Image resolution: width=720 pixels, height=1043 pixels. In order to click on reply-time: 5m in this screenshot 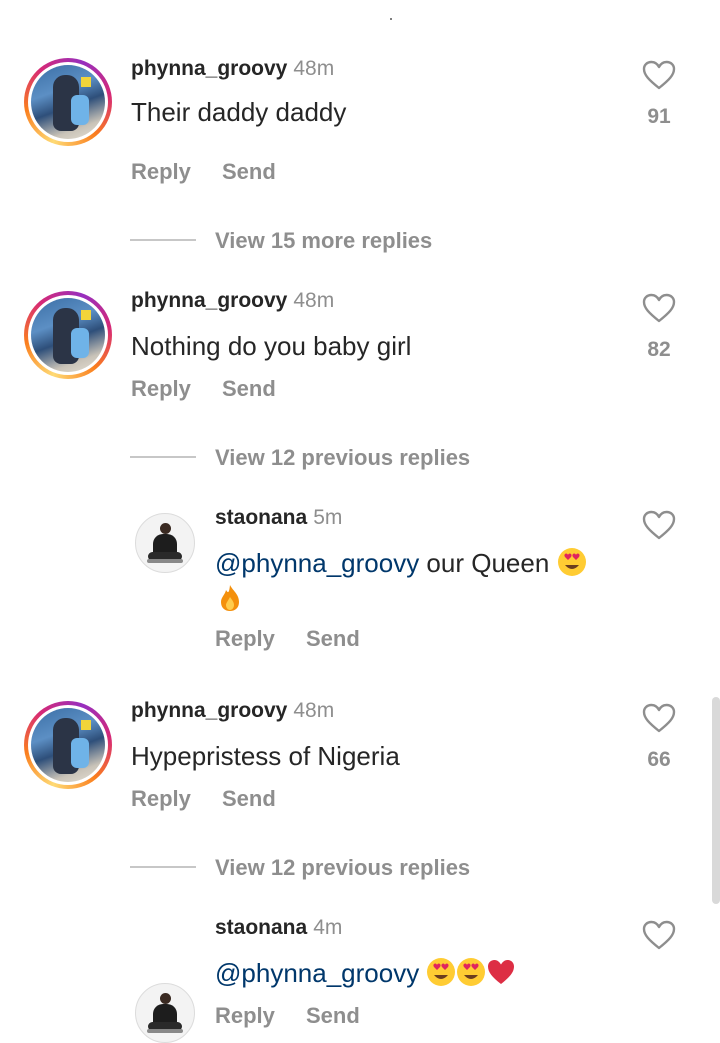, I will do `click(328, 517)`.